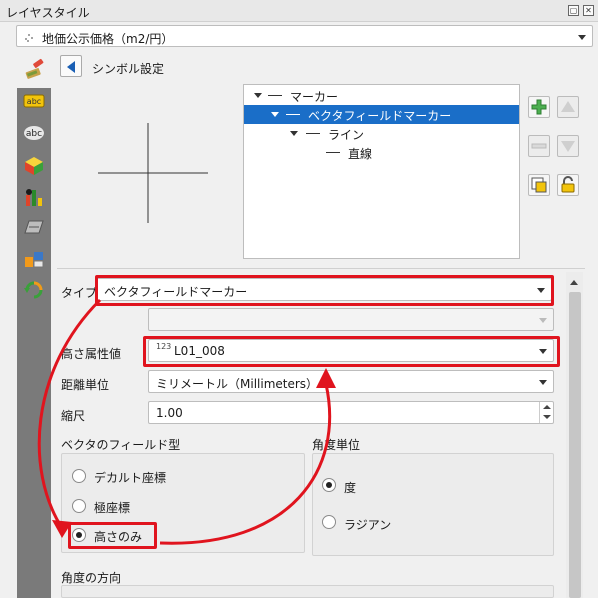  What do you see at coordinates (245, 464) in the screenshot?
I see `arrow-height-only-to-attribute` at bounding box center [245, 464].